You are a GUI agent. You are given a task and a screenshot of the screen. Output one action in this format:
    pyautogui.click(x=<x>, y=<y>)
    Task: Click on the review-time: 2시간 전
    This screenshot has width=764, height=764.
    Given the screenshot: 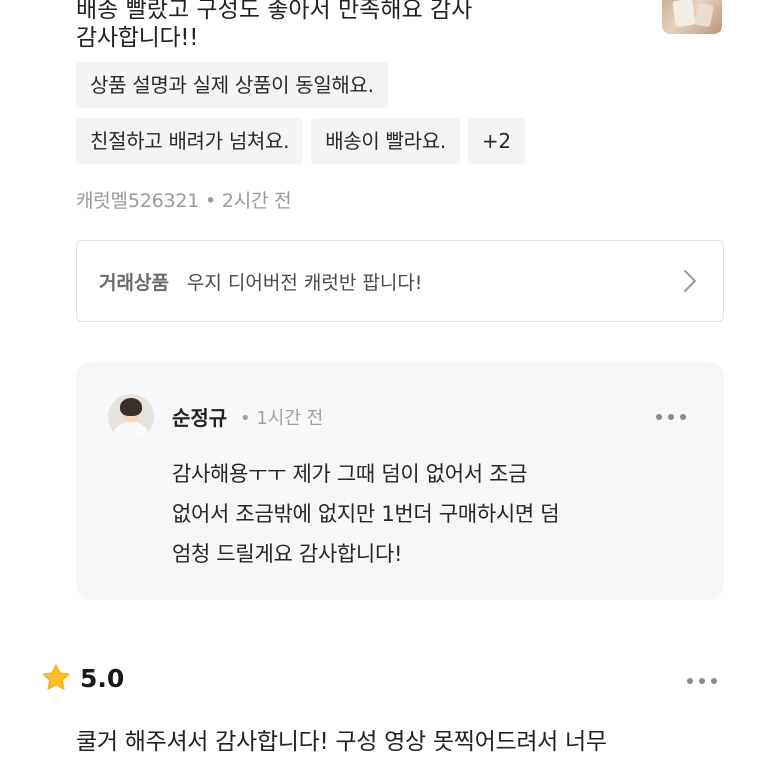 What is the action you would take?
    pyautogui.click(x=256, y=201)
    